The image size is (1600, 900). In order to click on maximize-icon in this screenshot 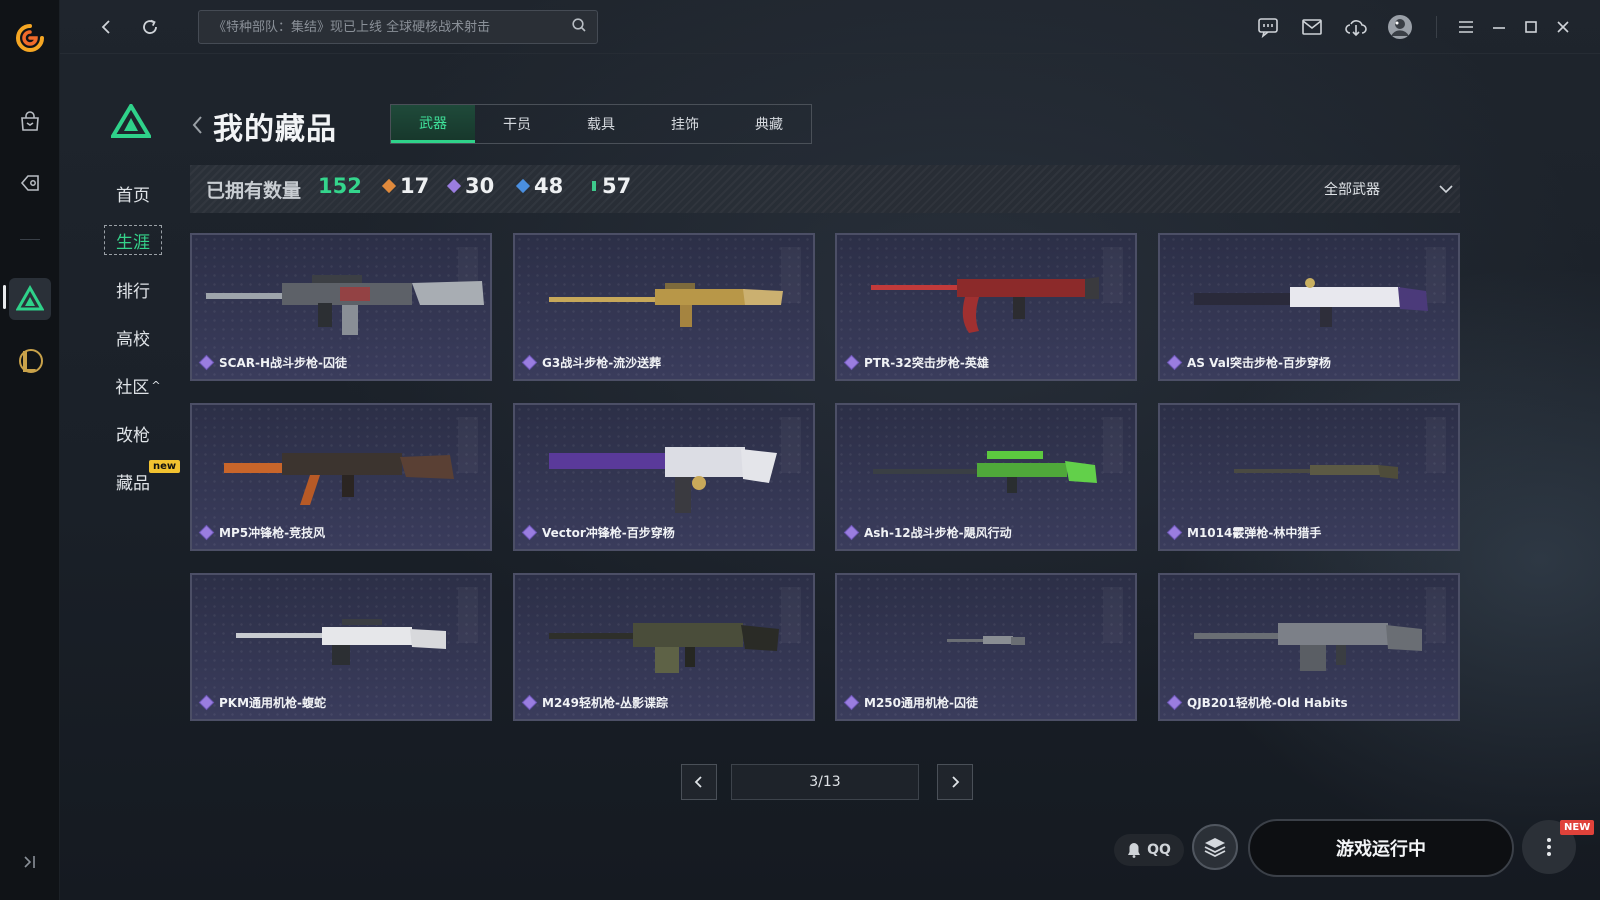, I will do `click(1531, 27)`.